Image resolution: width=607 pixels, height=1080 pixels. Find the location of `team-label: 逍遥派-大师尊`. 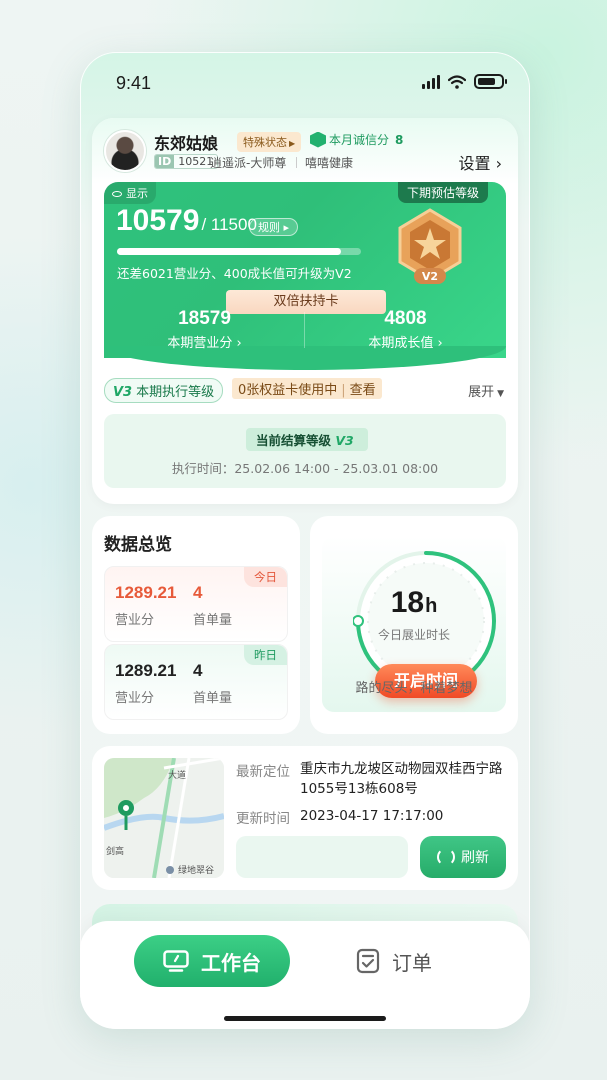

team-label: 逍遥派-大师尊 is located at coordinates (248, 163).